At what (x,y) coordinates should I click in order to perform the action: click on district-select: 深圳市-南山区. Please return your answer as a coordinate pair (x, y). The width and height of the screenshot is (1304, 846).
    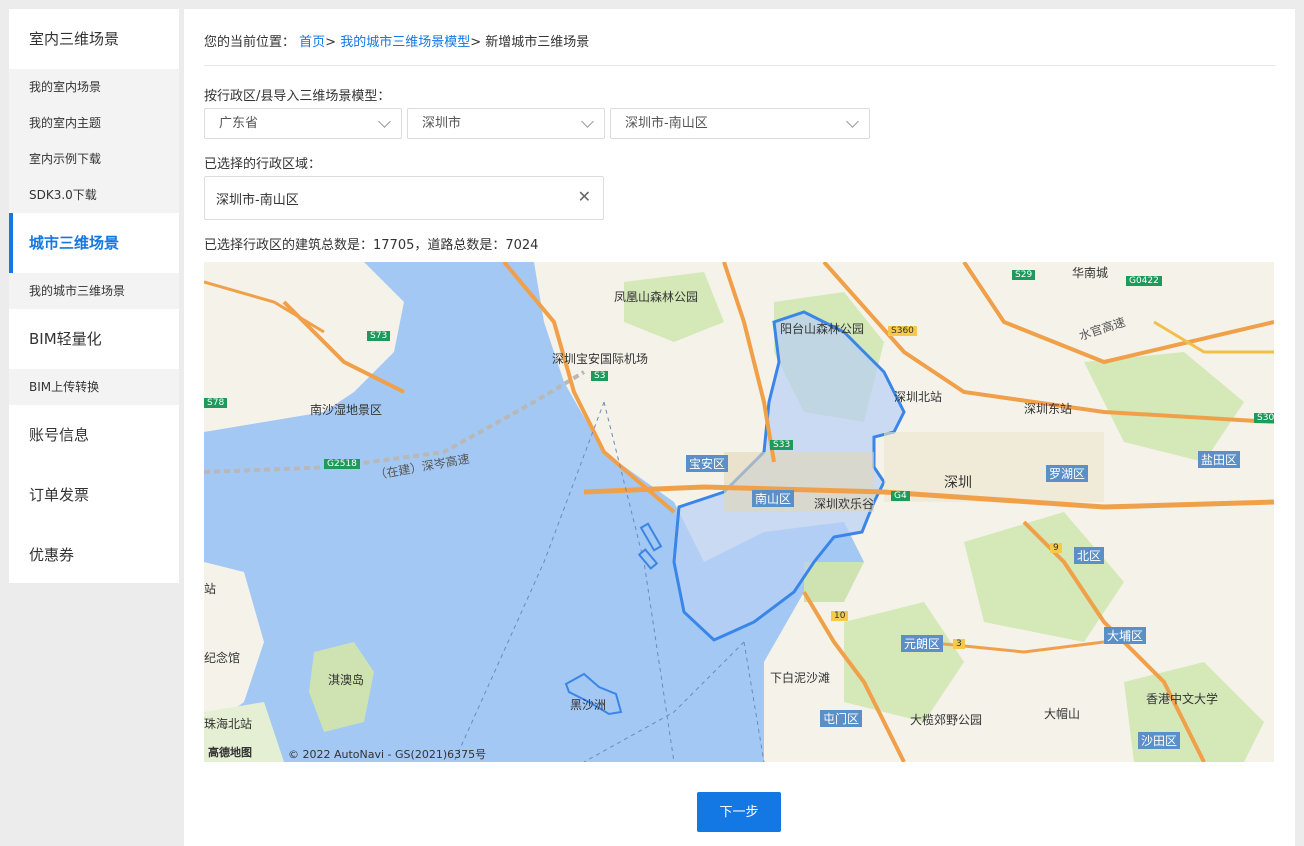
    Looking at the image, I should click on (740, 123).